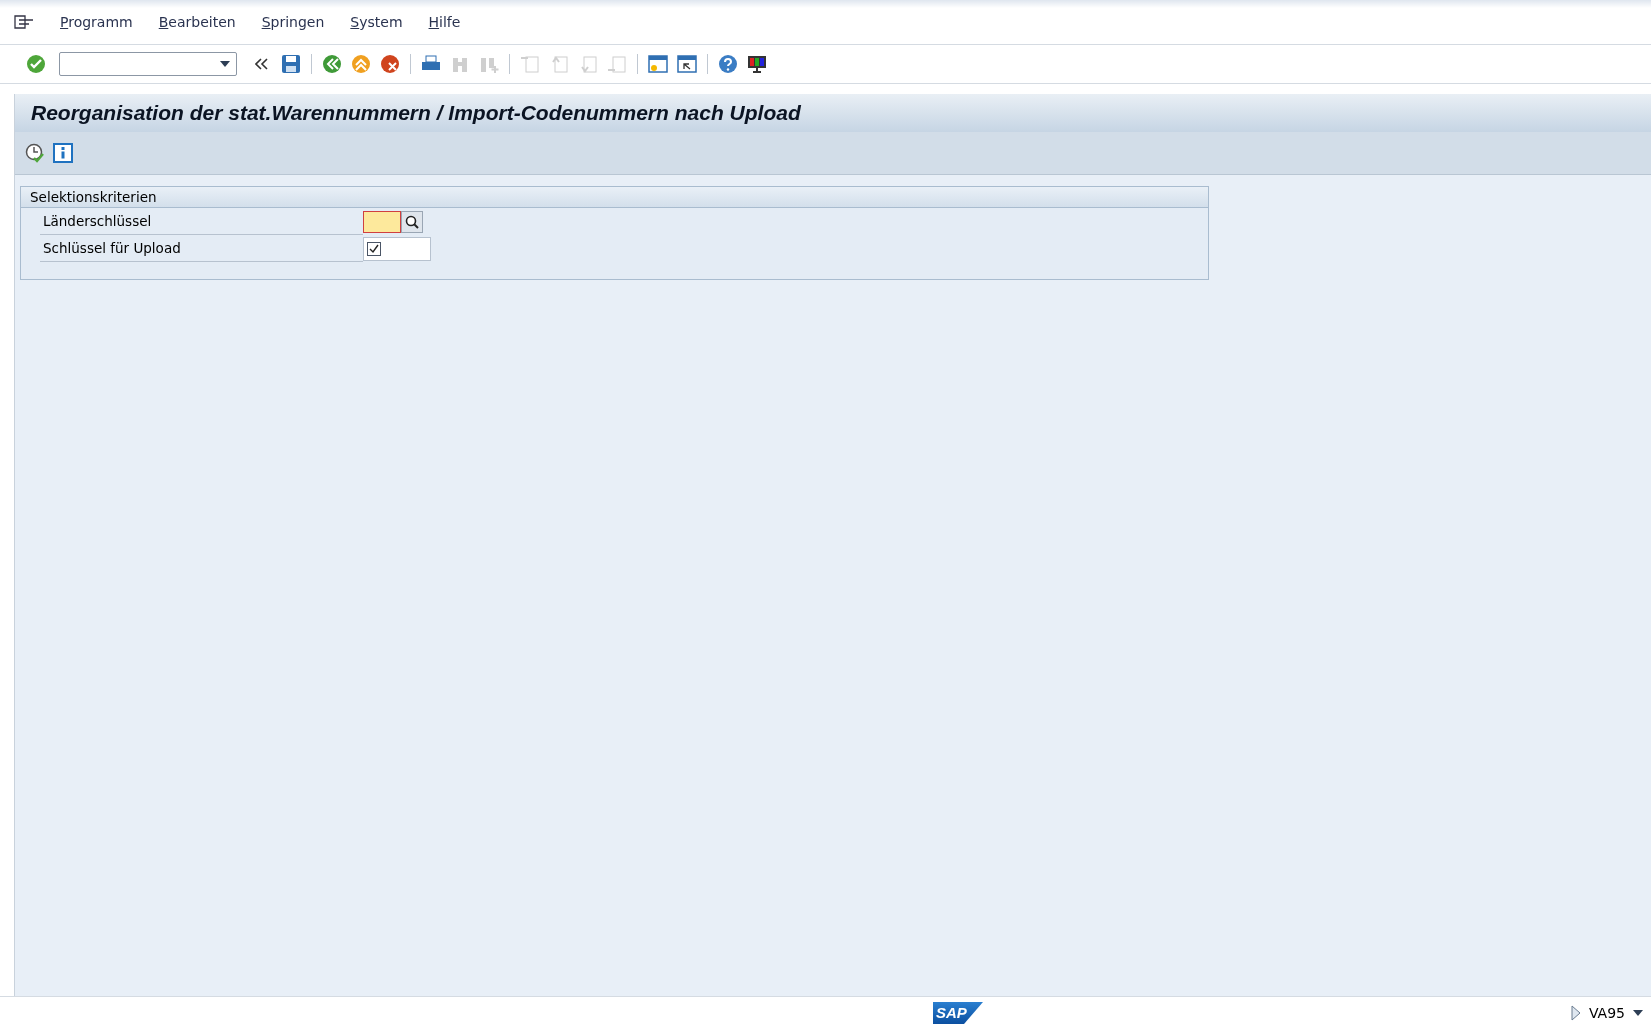 This screenshot has height=1029, width=1651. I want to click on monitor-icon, so click(757, 64).